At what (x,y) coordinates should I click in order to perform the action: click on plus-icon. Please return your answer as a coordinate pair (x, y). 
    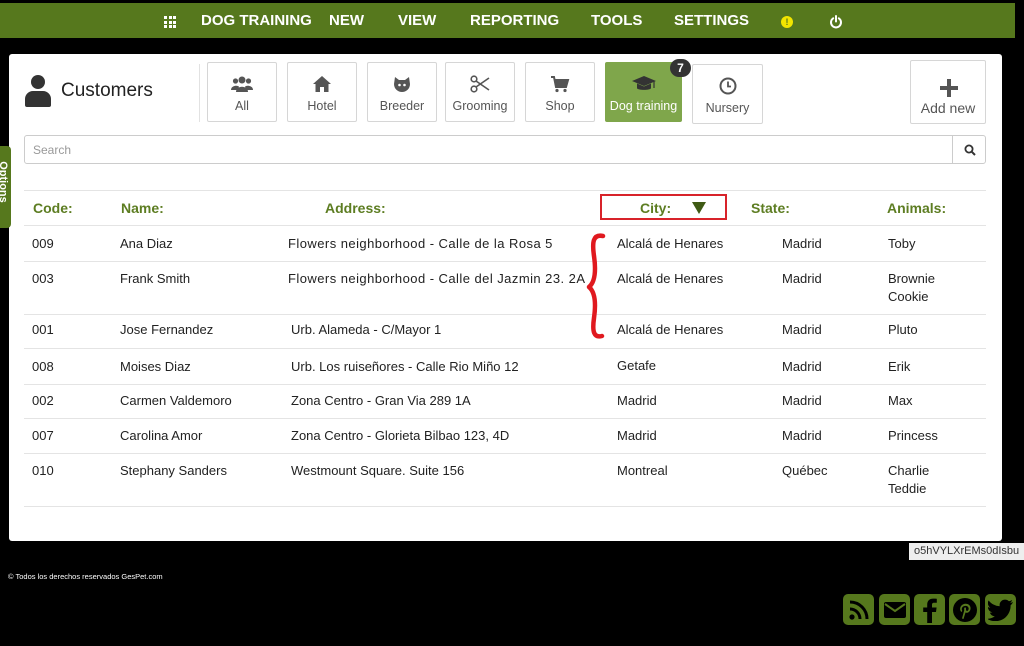
    Looking at the image, I should click on (949, 88).